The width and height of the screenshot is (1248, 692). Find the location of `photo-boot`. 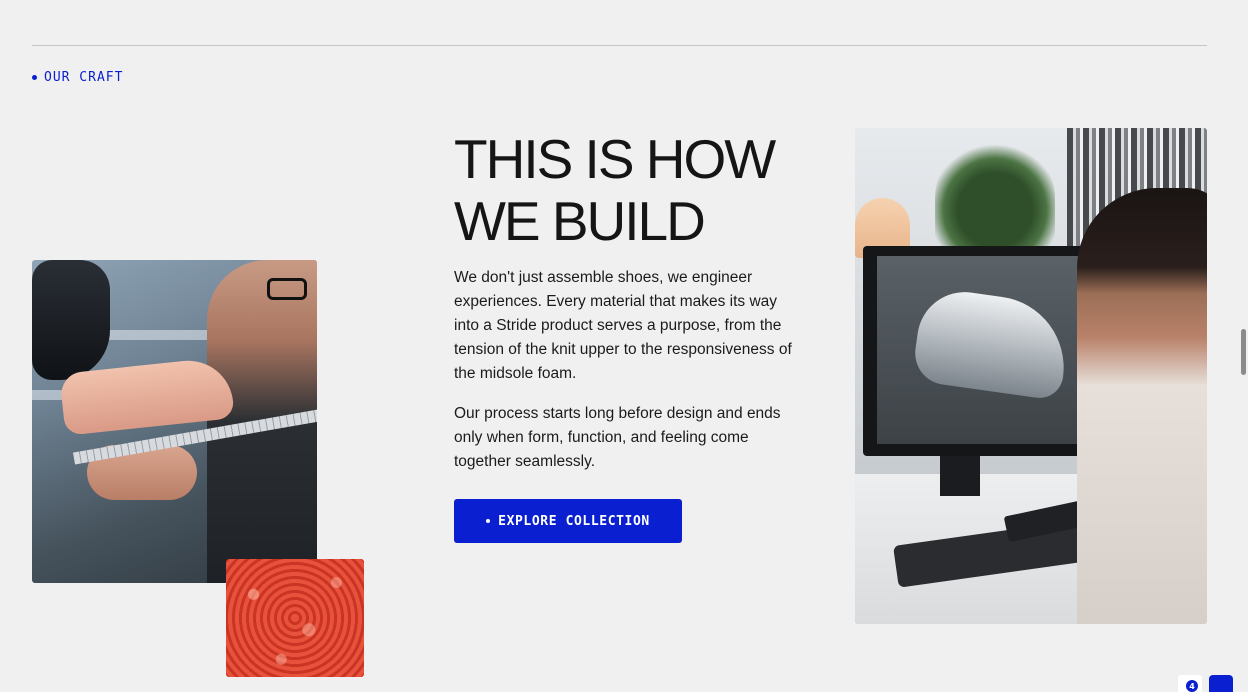

photo-boot is located at coordinates (71, 320).